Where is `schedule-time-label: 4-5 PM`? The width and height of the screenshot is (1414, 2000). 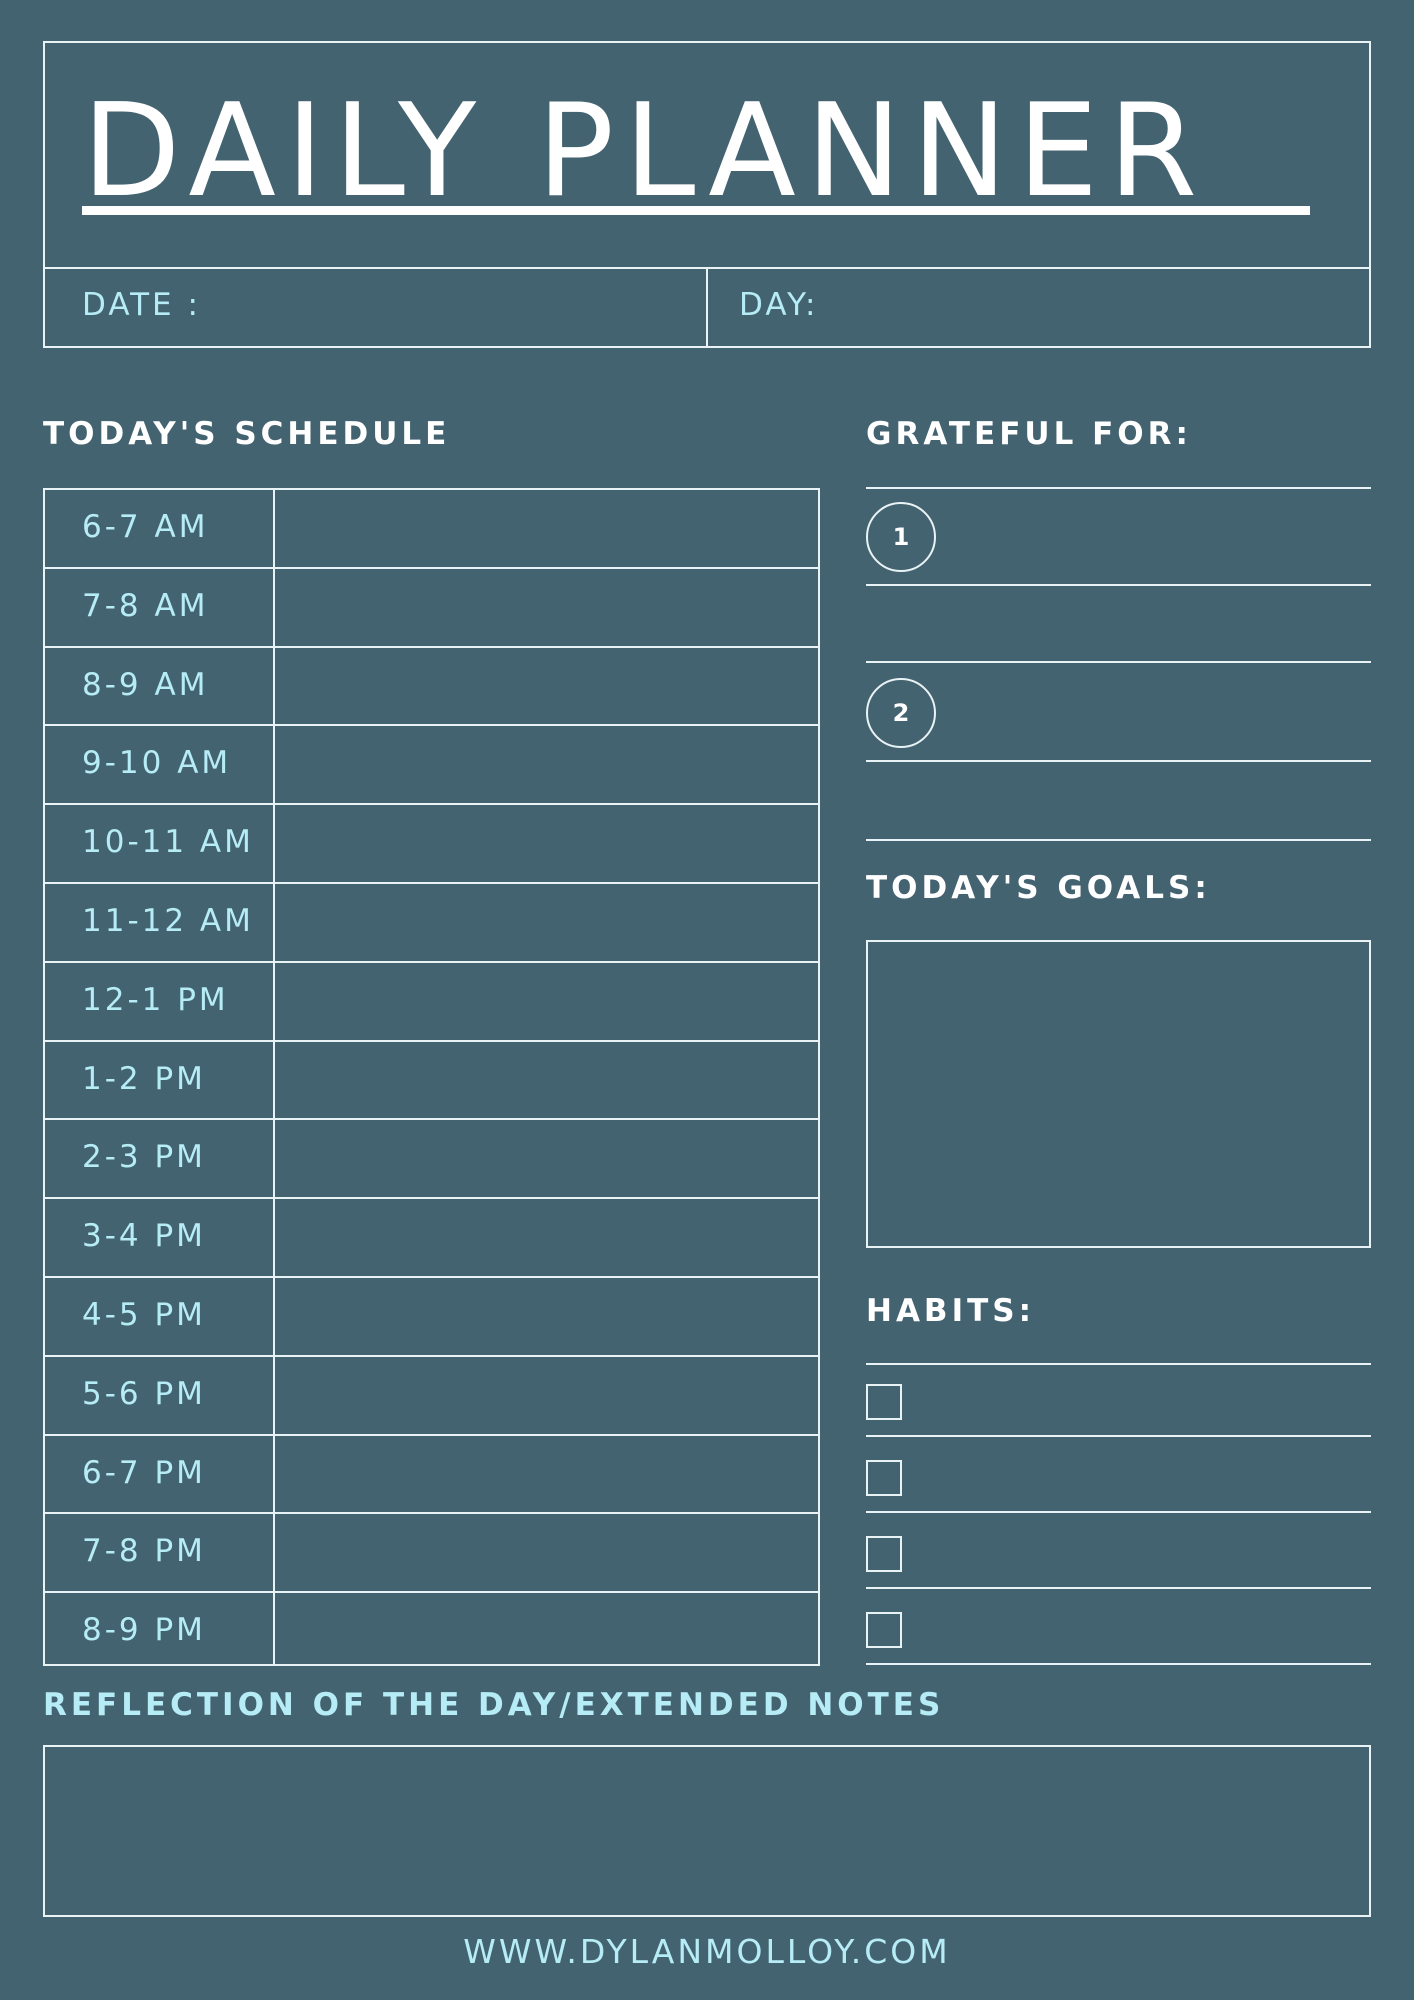 schedule-time-label: 4-5 PM is located at coordinates (144, 1315).